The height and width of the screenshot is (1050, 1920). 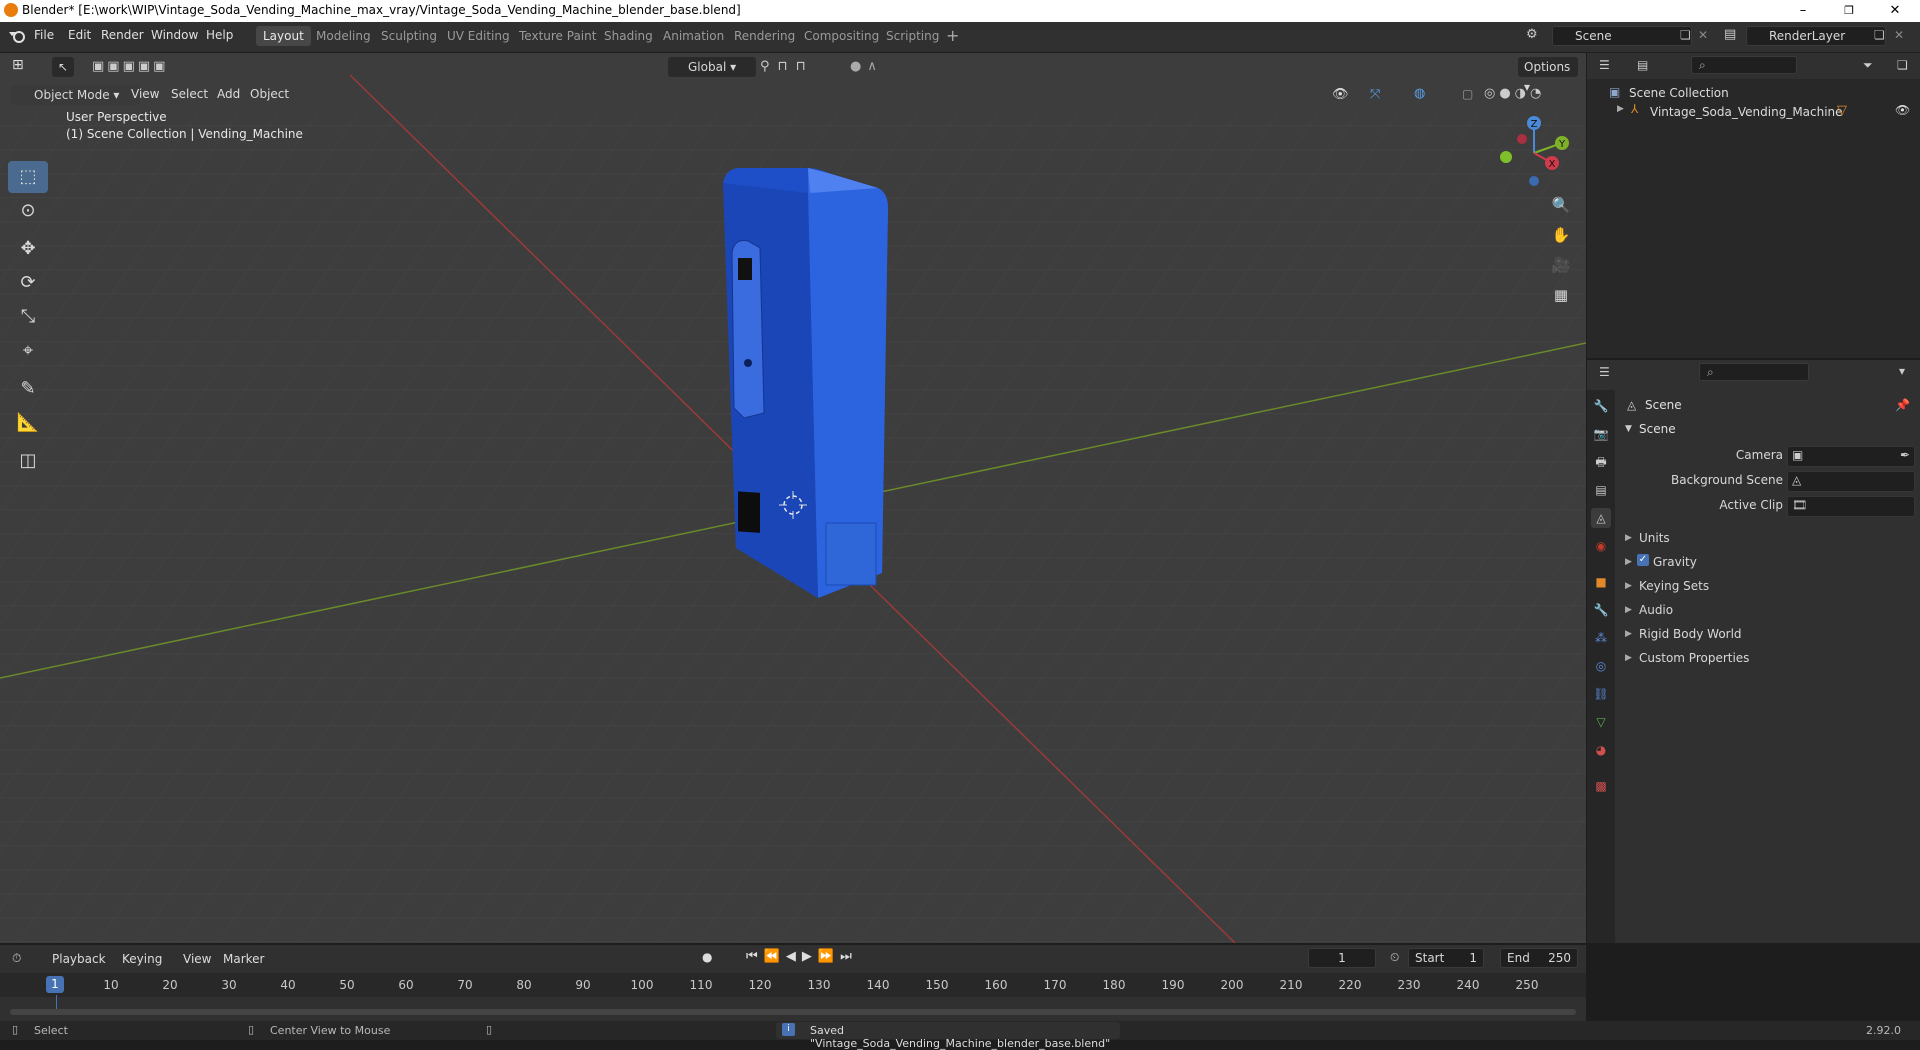 I want to click on xray-toggle-icon: ▢, so click(x=1467, y=94).